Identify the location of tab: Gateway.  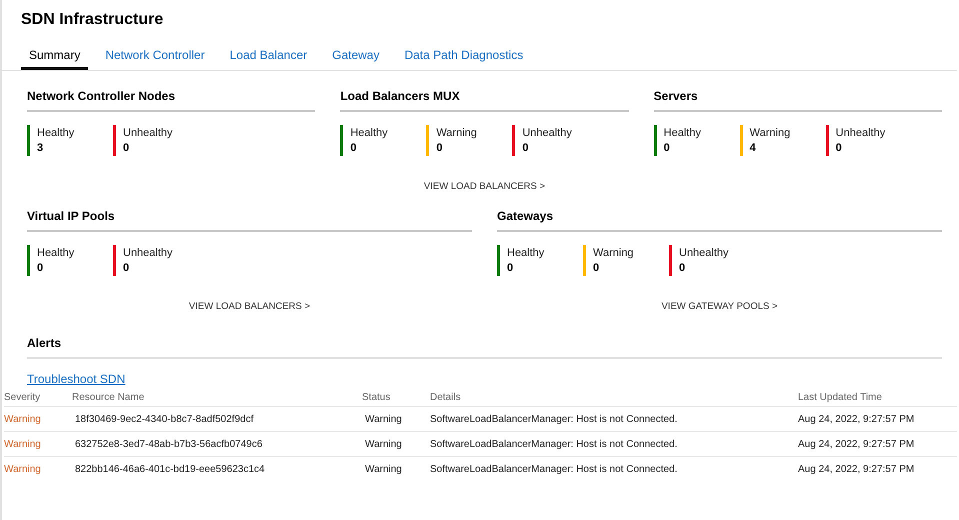
(356, 57).